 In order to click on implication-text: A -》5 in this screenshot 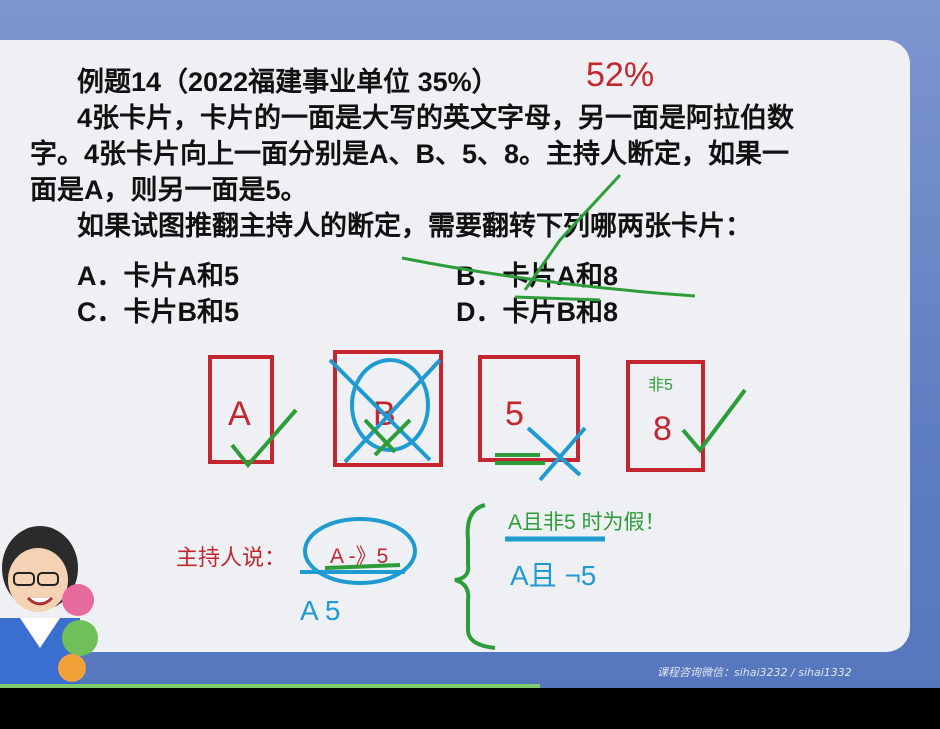, I will do `click(359, 556)`.